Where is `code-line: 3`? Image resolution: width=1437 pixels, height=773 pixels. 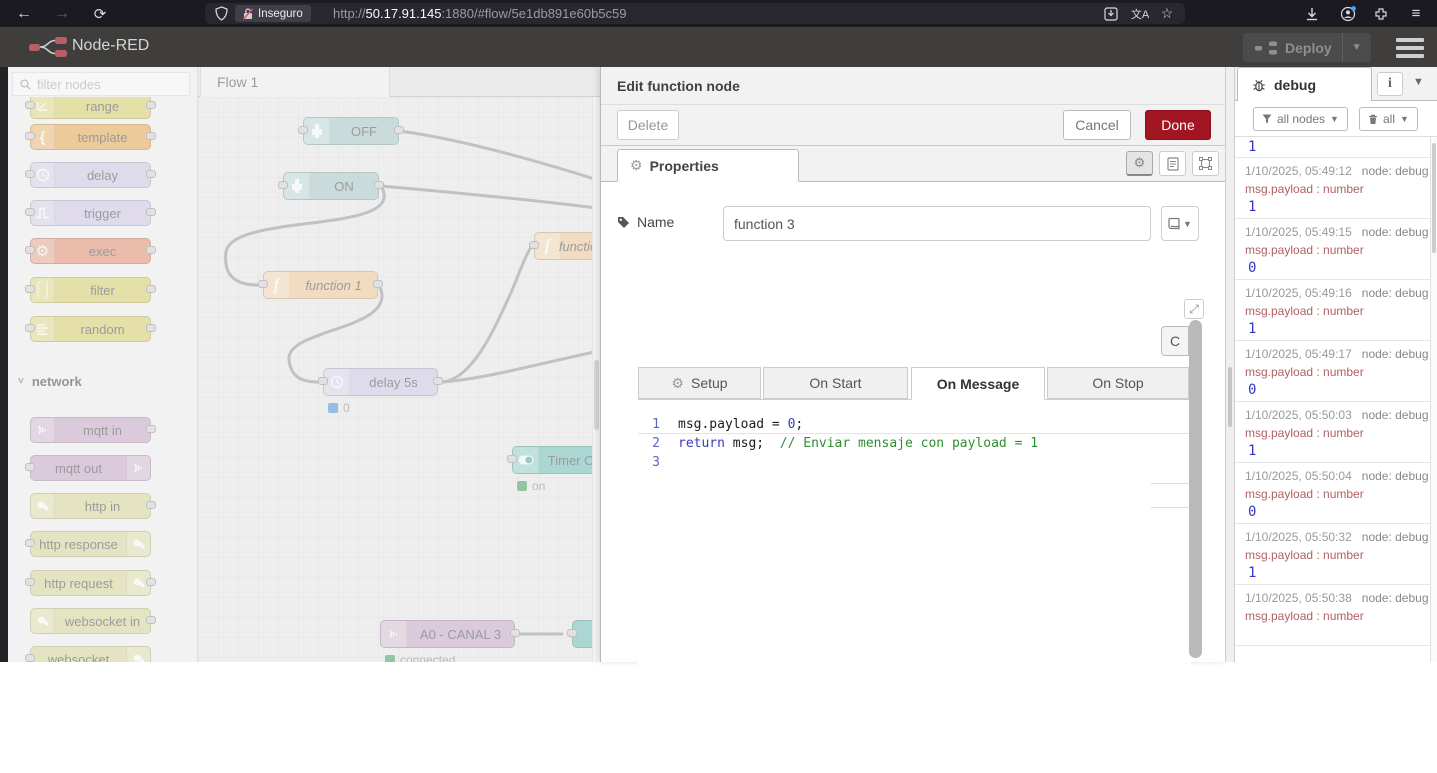 code-line: 3 is located at coordinates (914, 462).